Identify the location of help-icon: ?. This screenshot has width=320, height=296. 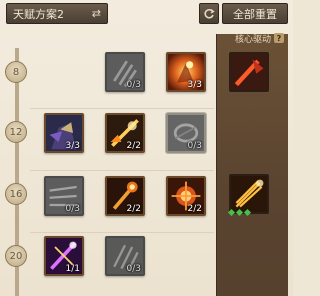
(279, 38).